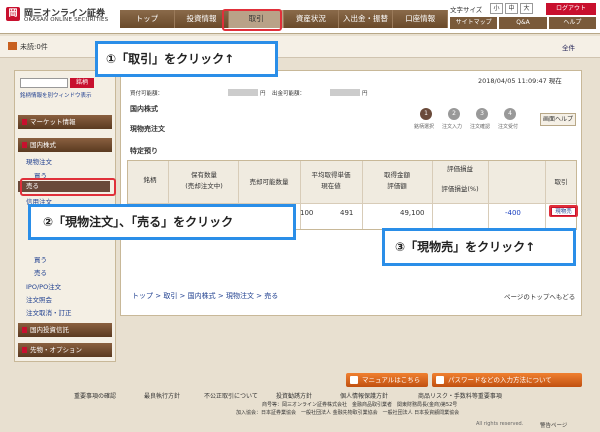 The height and width of the screenshot is (432, 600). What do you see at coordinates (204, 186) in the screenshot?
I see `th-holdings-sub: (売却注文中)` at bounding box center [204, 186].